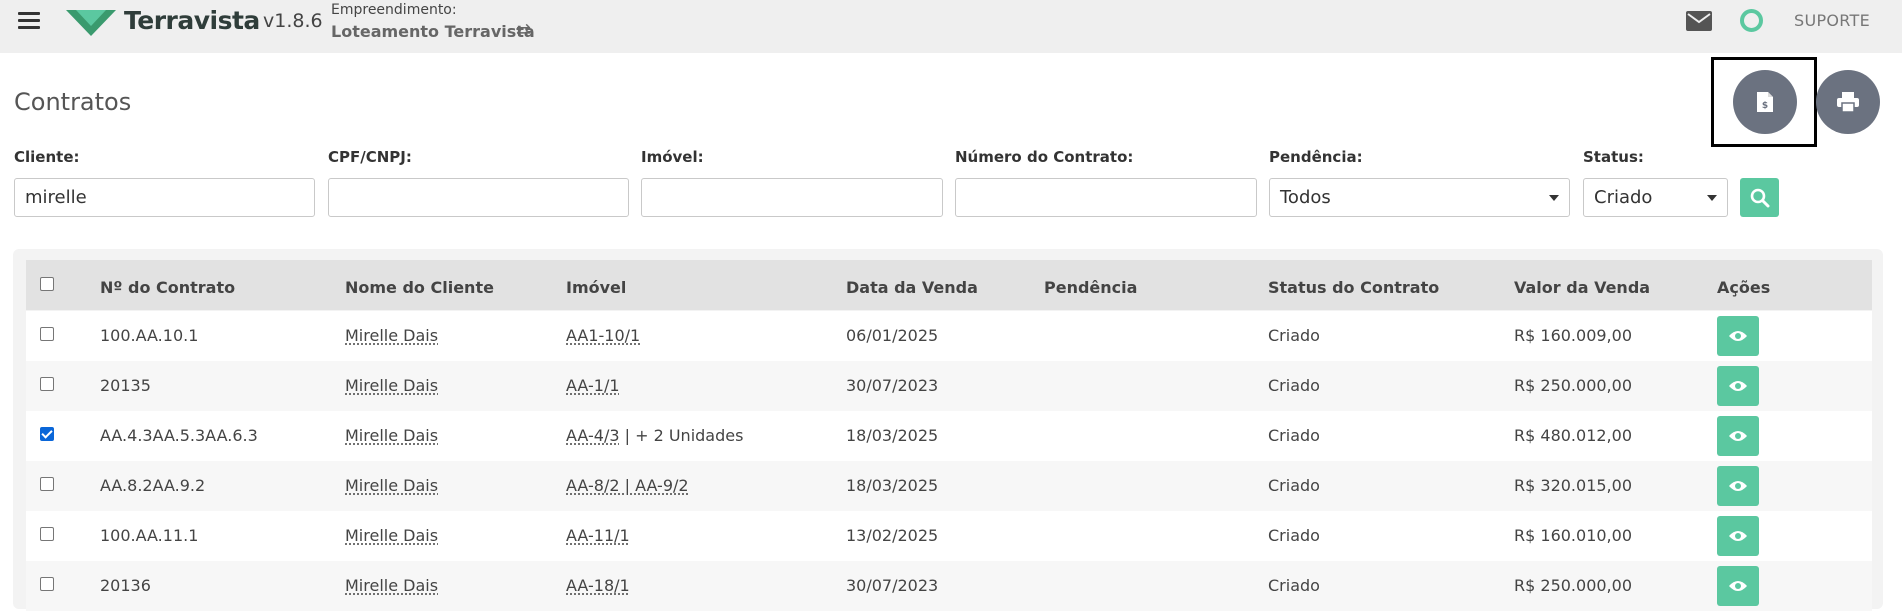  Describe the element at coordinates (1573, 435) in the screenshot. I see `sale-value: R$ 480.012,00` at that location.